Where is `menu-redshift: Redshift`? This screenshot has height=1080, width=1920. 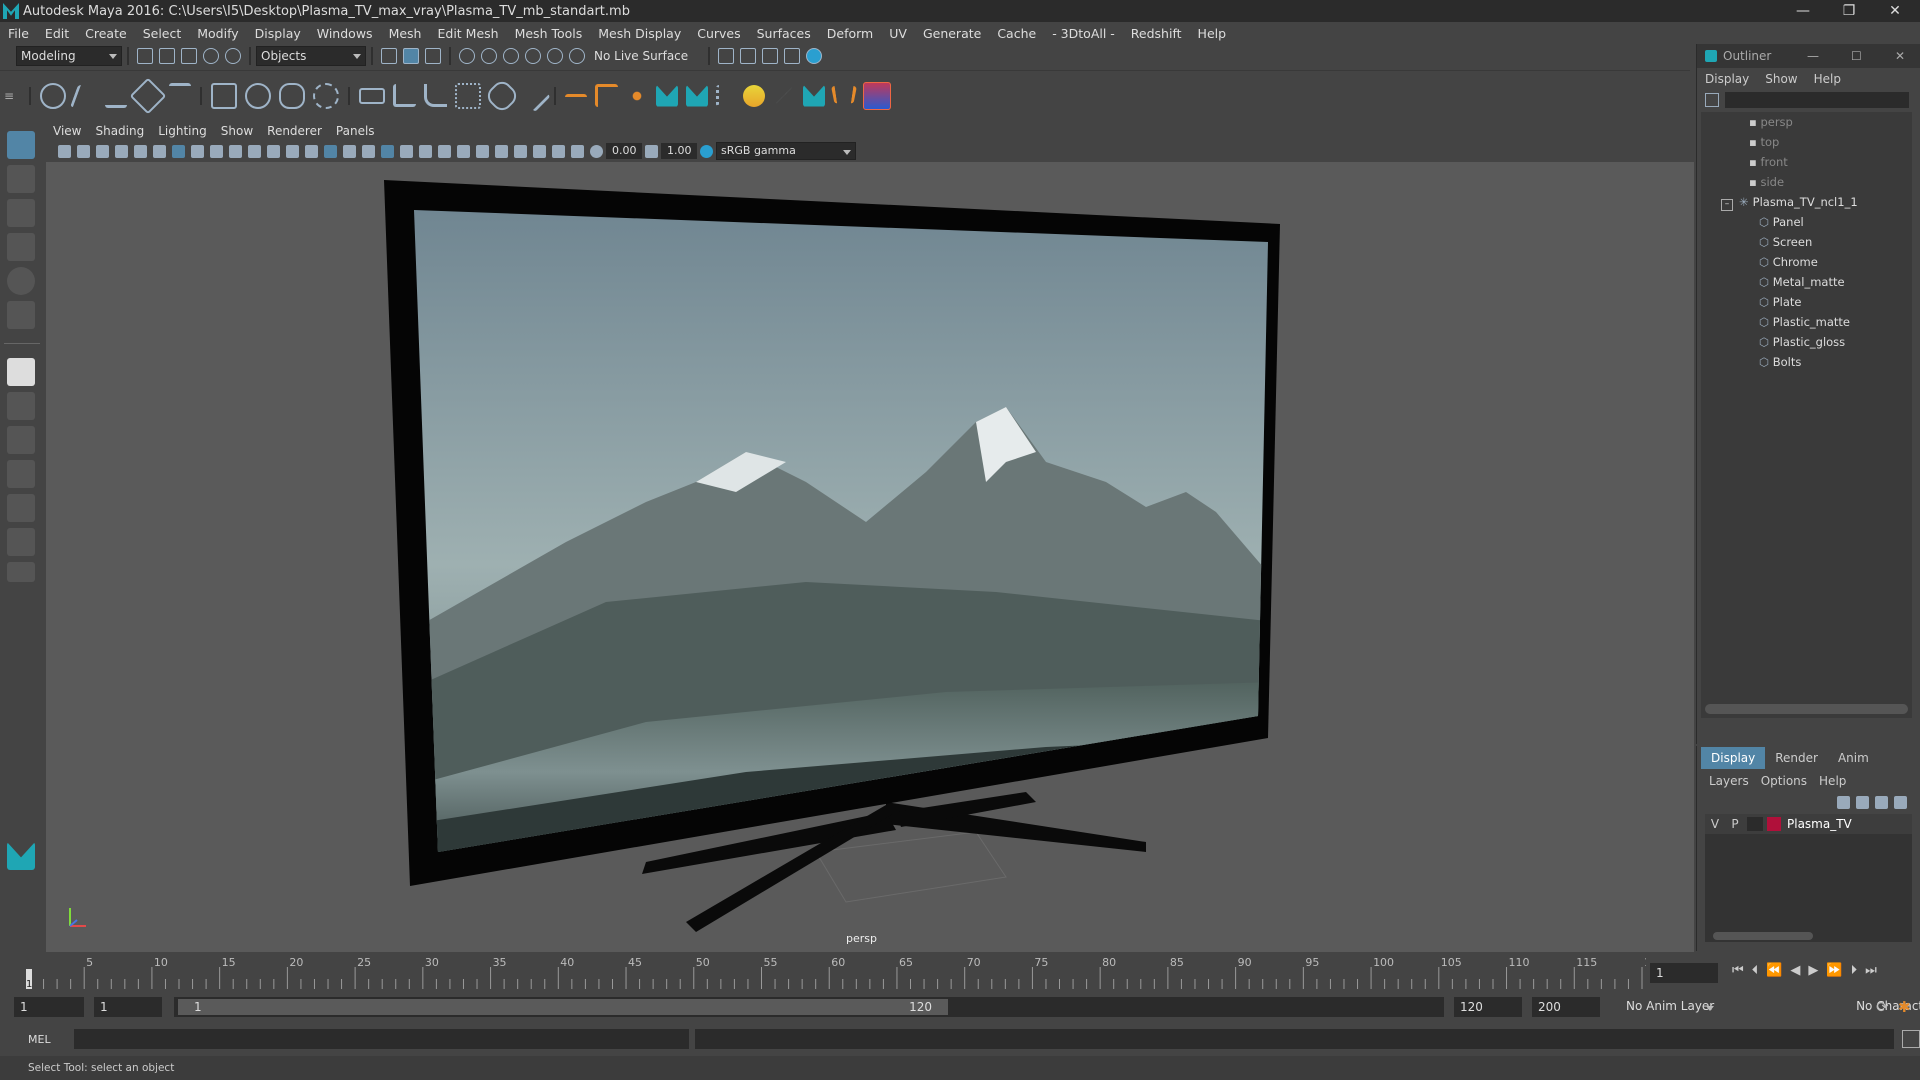 menu-redshift: Redshift is located at coordinates (1156, 33).